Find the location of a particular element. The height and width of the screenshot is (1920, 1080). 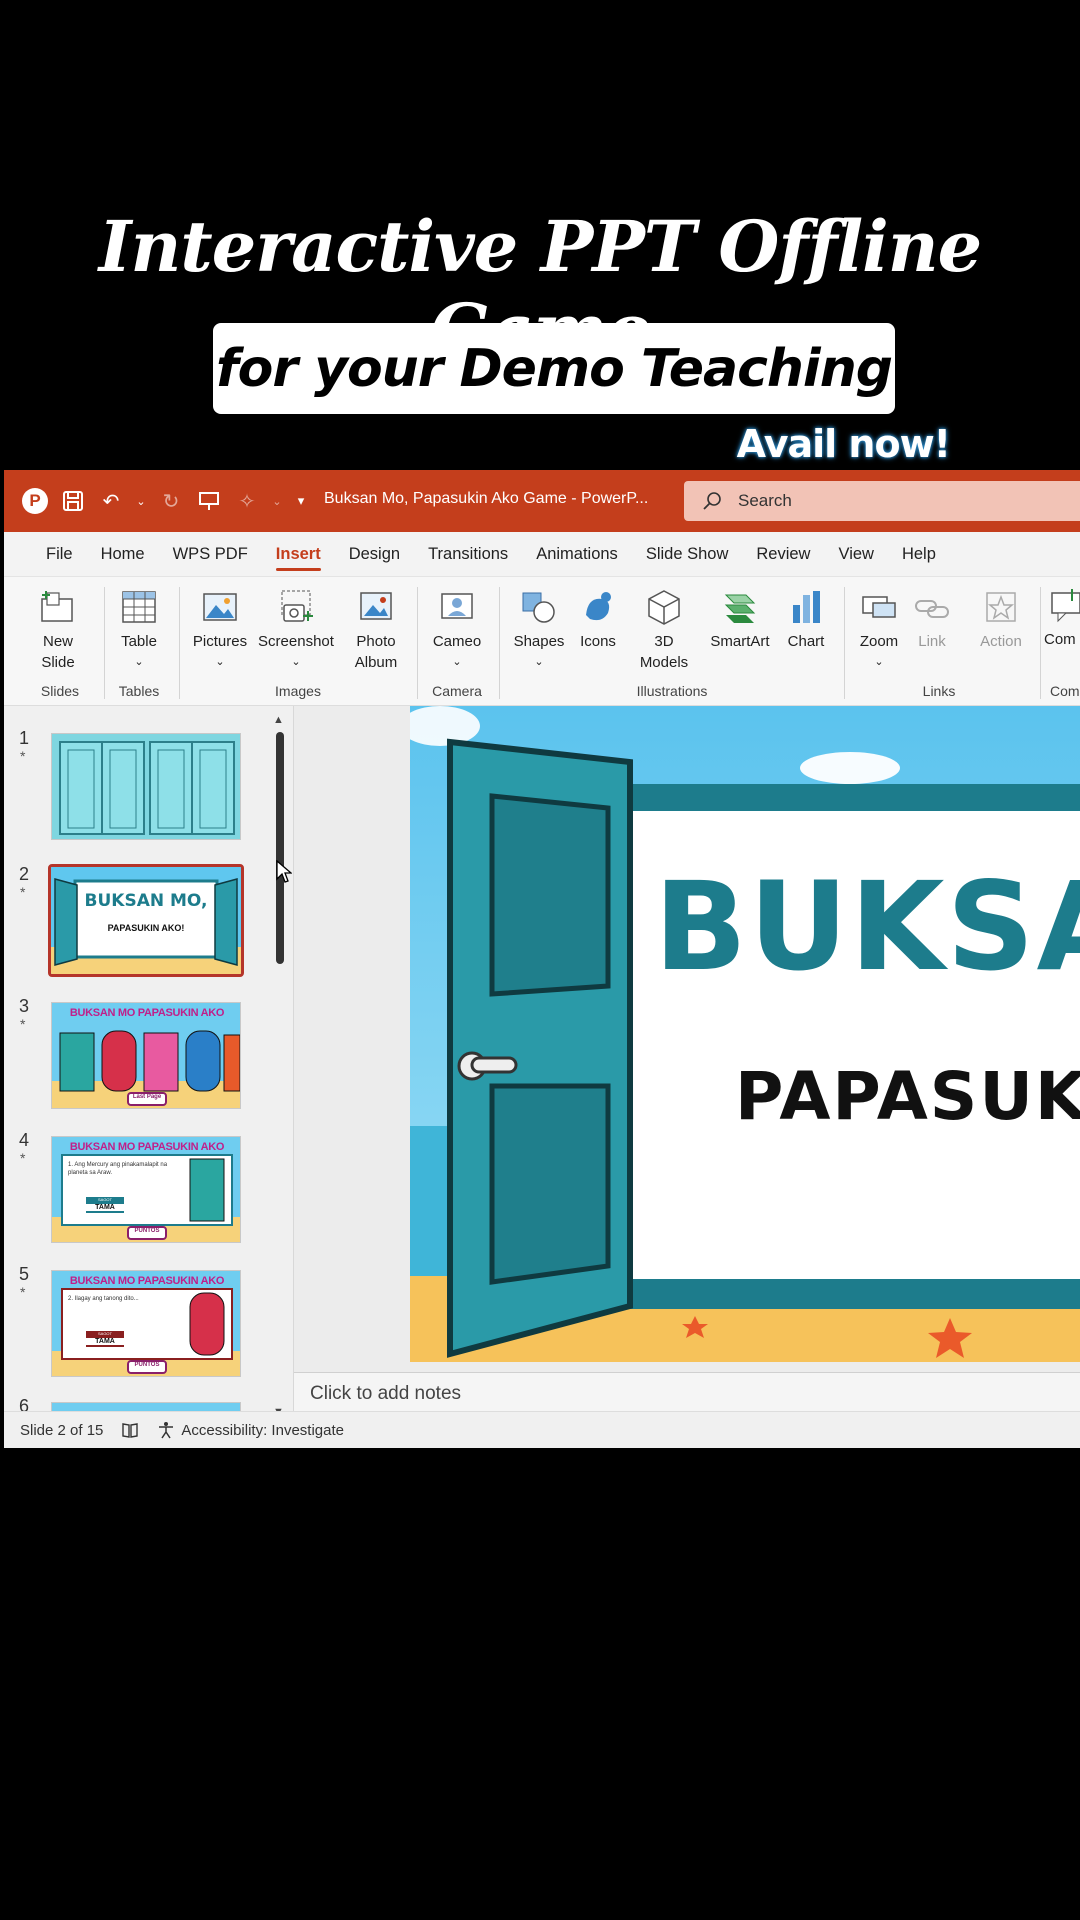

slide-counter: Slide 2 of 15 is located at coordinates (62, 1430).